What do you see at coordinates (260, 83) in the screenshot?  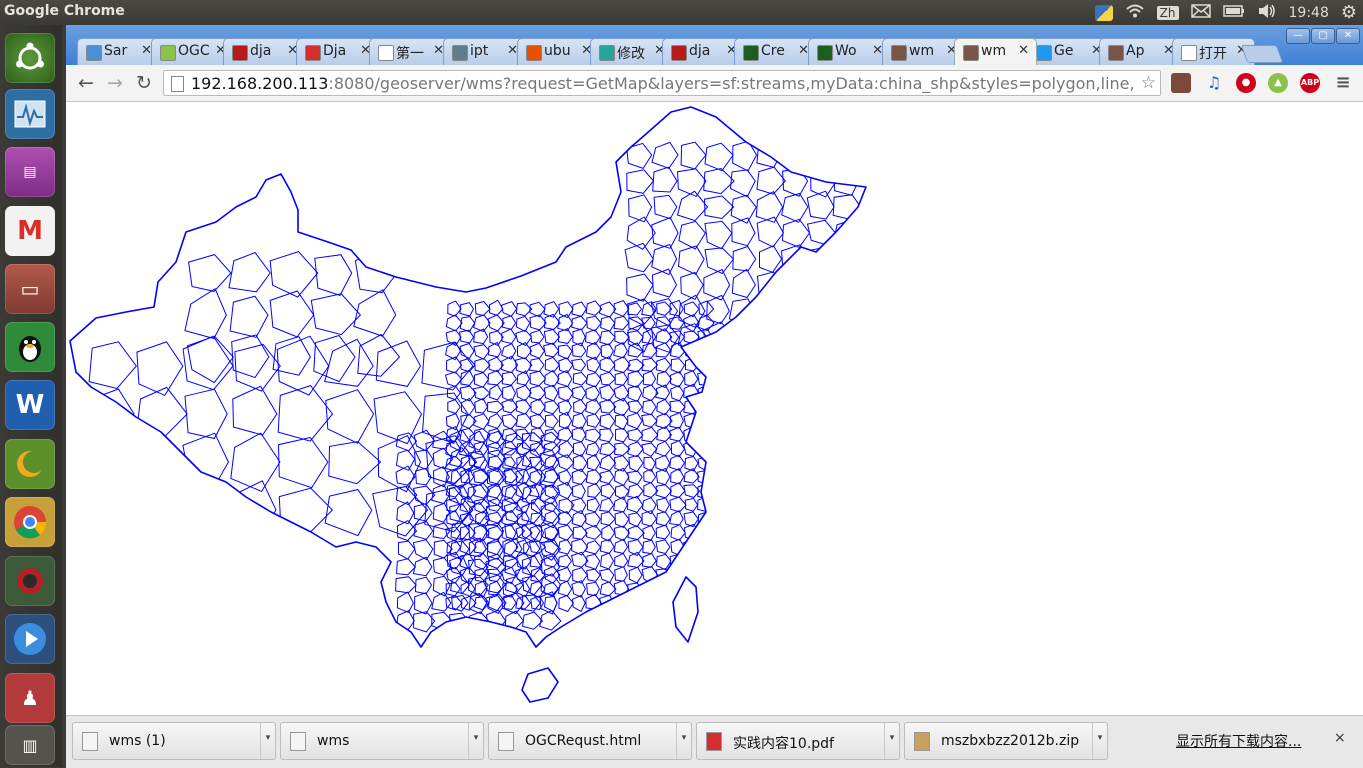 I see `url-host: 192.168.200.113` at bounding box center [260, 83].